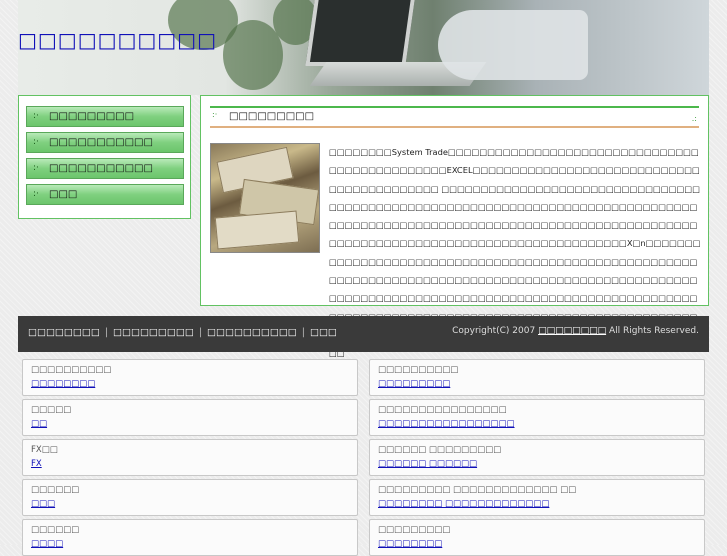  I want to click on footer-link-2: □□□□□□□□□, so click(153, 332).